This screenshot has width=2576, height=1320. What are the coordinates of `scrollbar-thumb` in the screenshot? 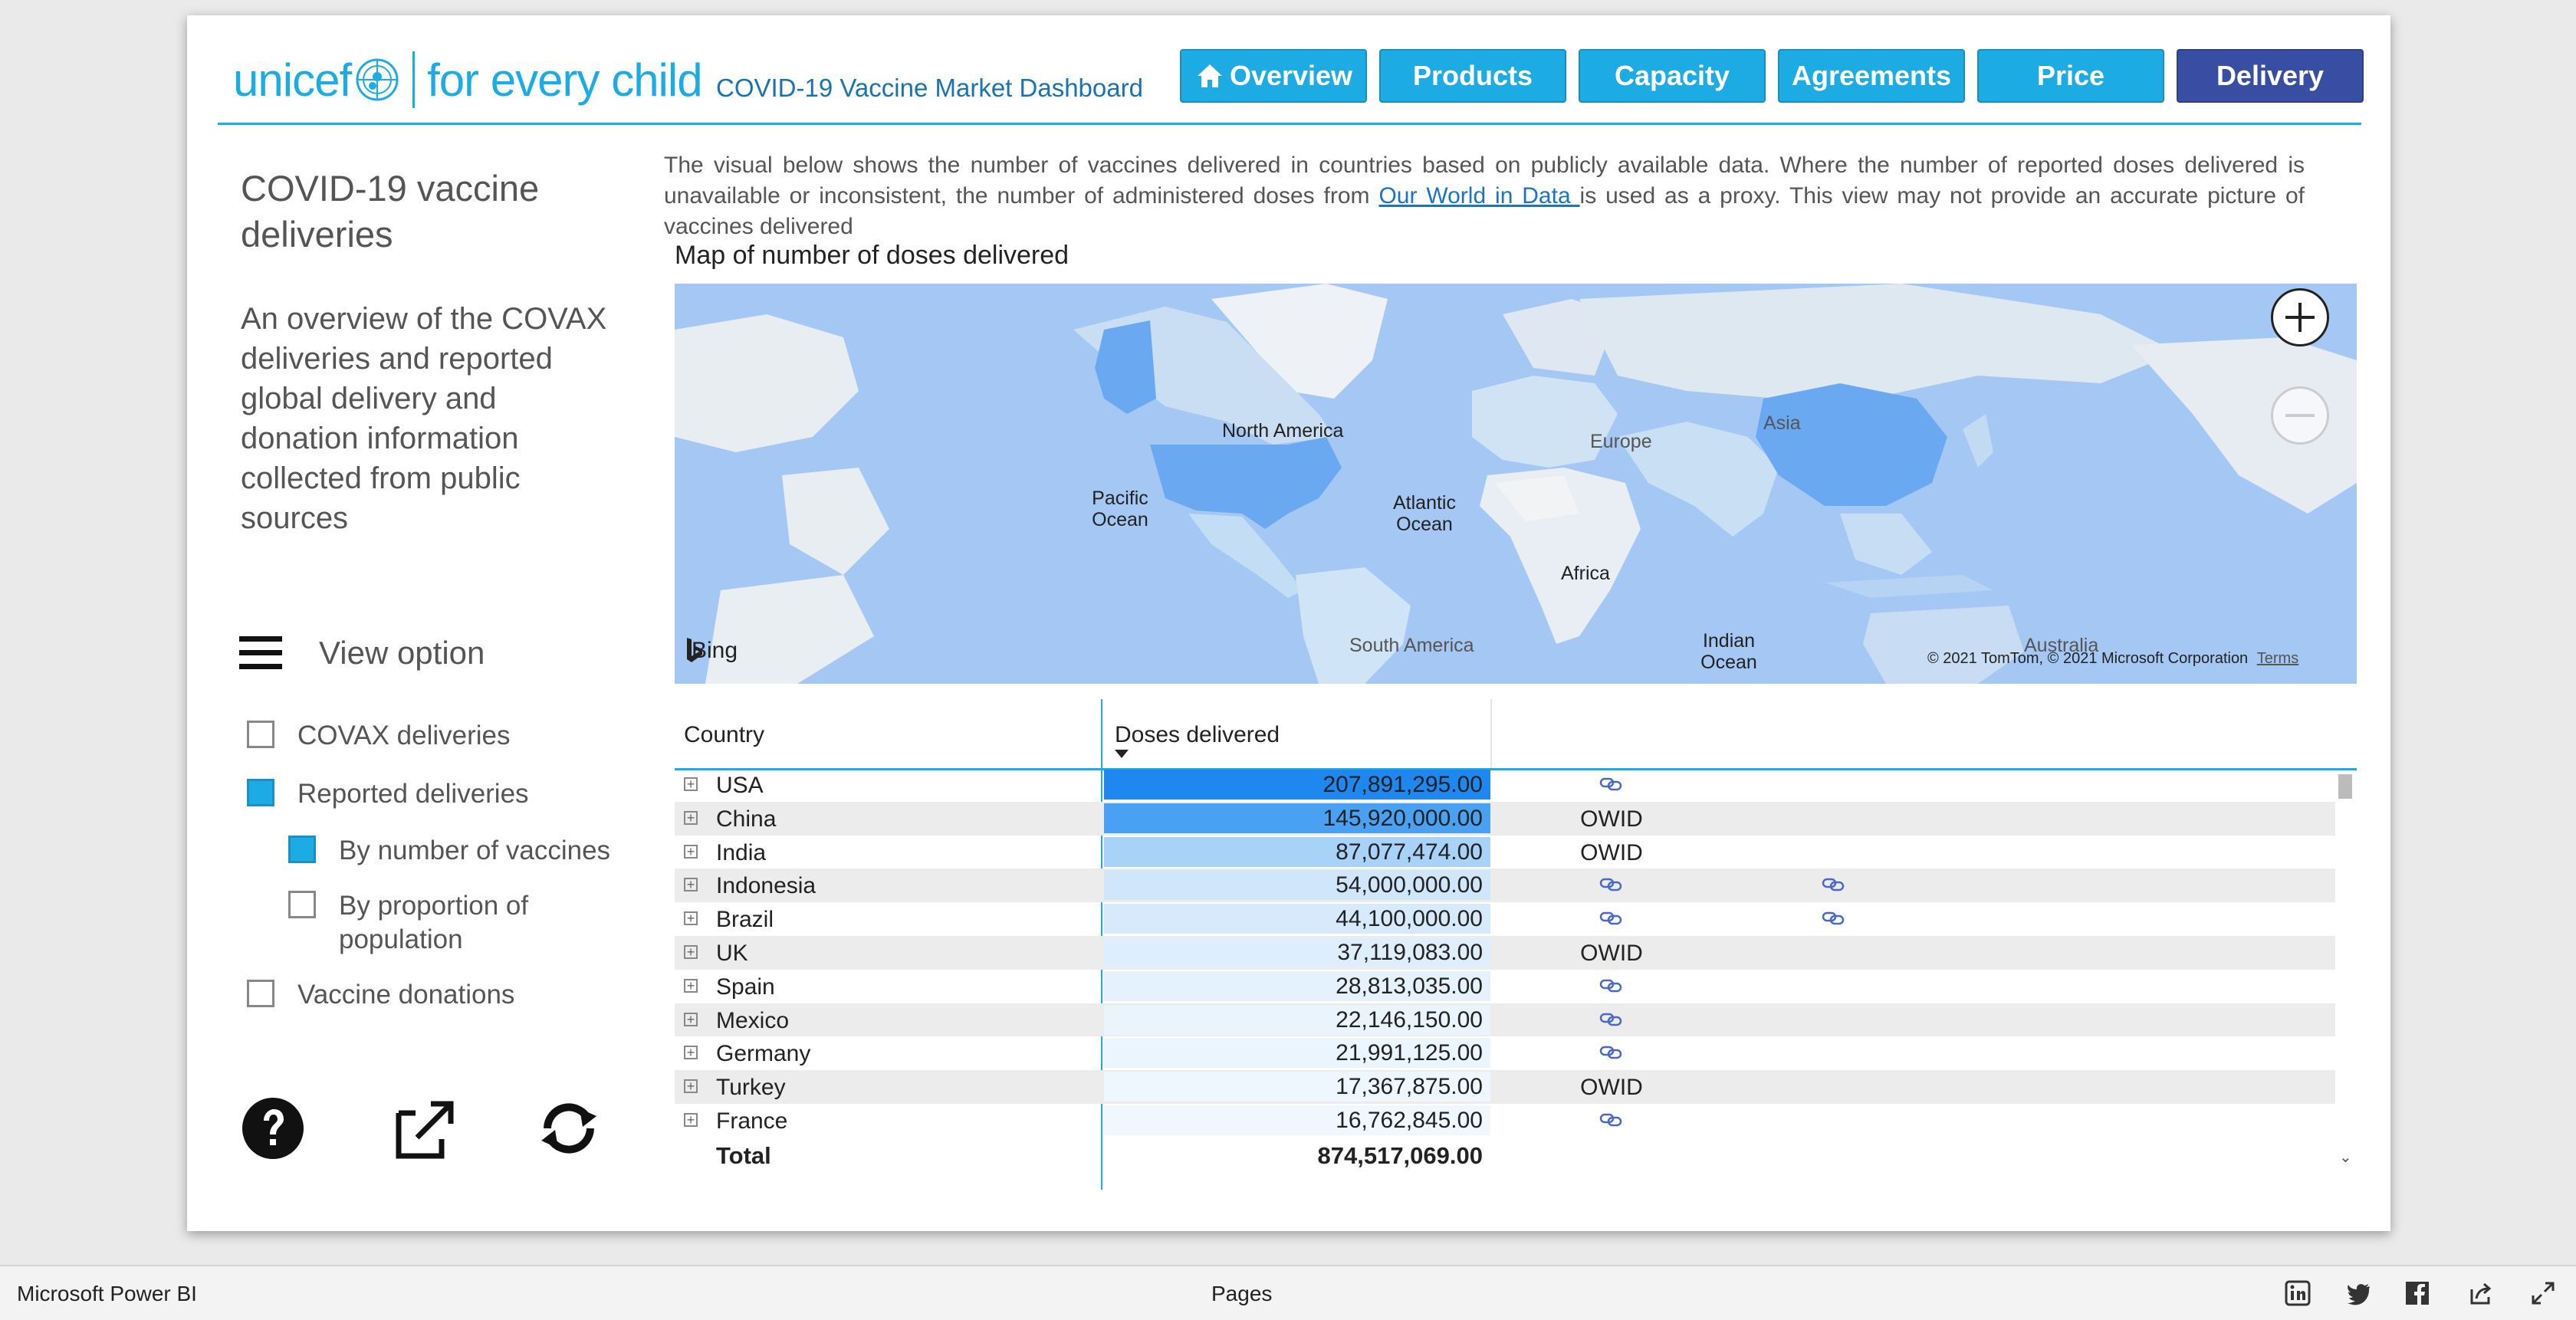 It's located at (2345, 786).